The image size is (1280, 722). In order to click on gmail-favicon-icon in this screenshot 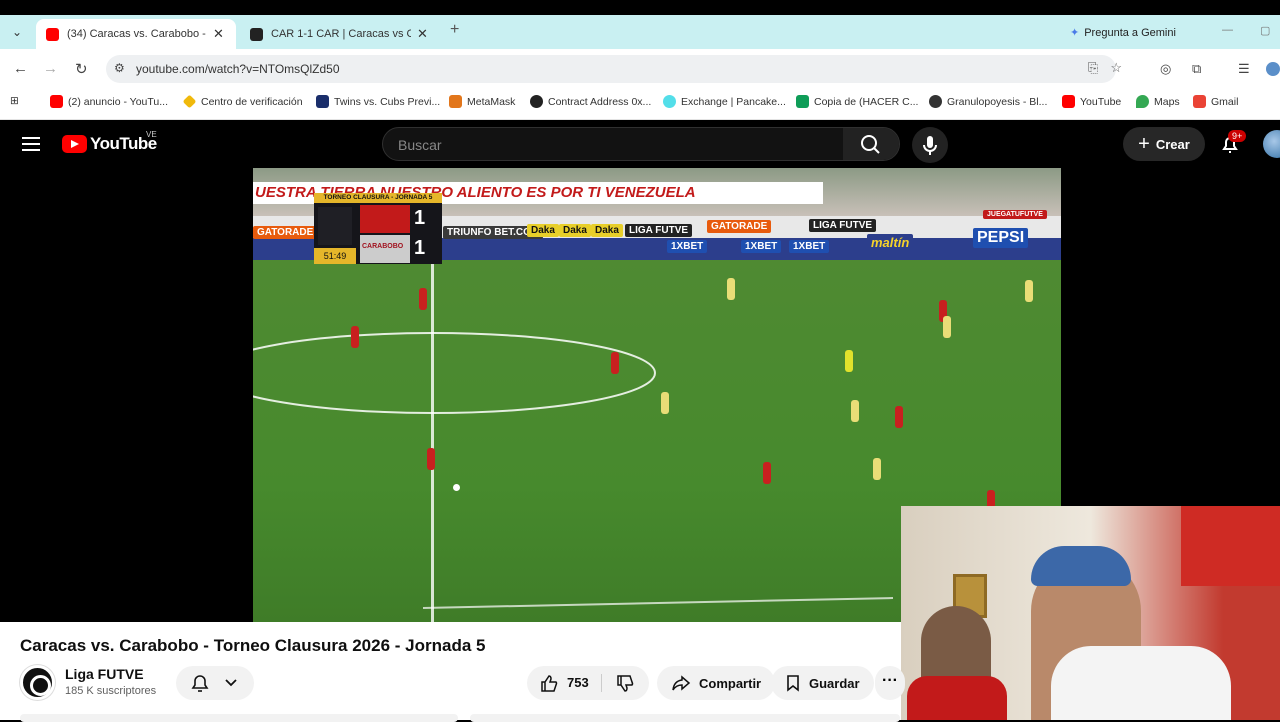, I will do `click(1199, 101)`.